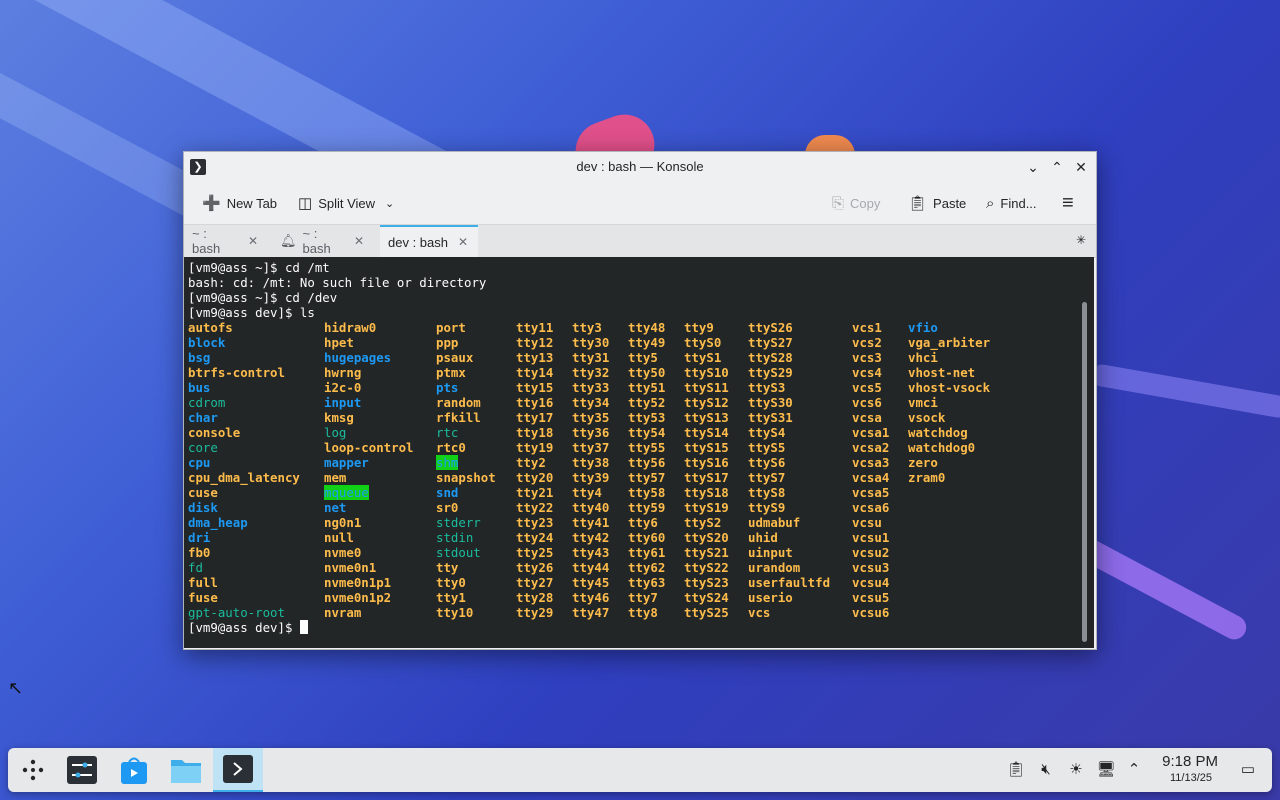 The image size is (1280, 800). I want to click on ls-entry: sr0, so click(447, 507).